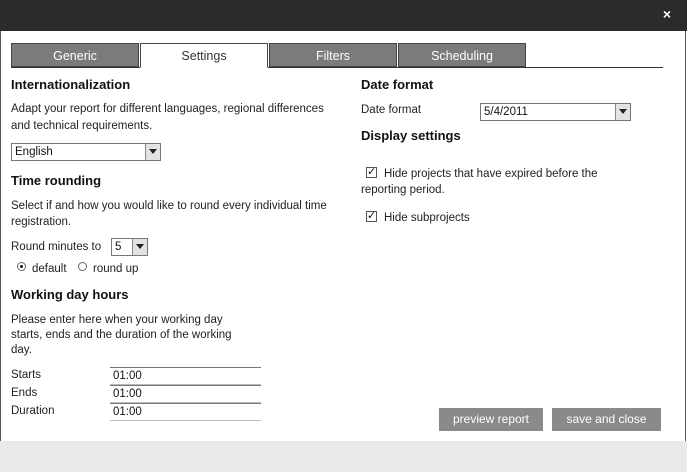 The height and width of the screenshot is (472, 687). I want to click on radio-default, so click(21, 266).